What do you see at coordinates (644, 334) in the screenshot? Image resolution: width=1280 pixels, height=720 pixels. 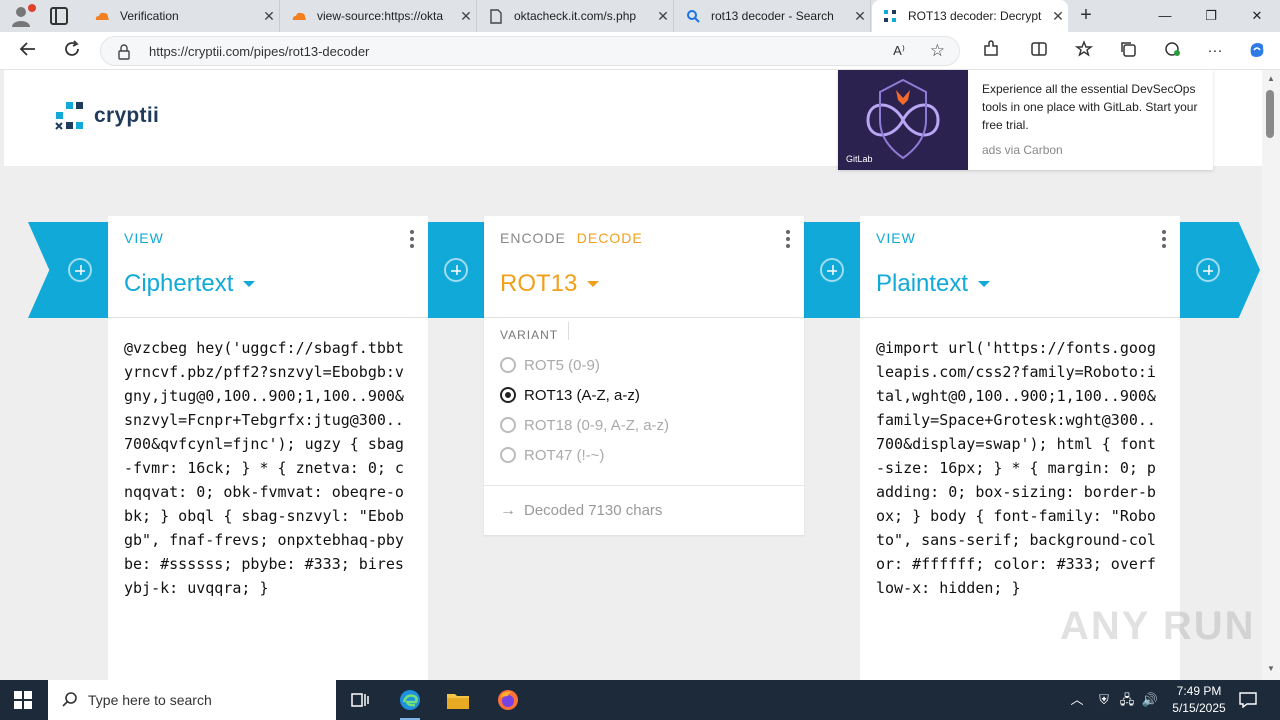 I see `variant-label: VARIANT` at bounding box center [644, 334].